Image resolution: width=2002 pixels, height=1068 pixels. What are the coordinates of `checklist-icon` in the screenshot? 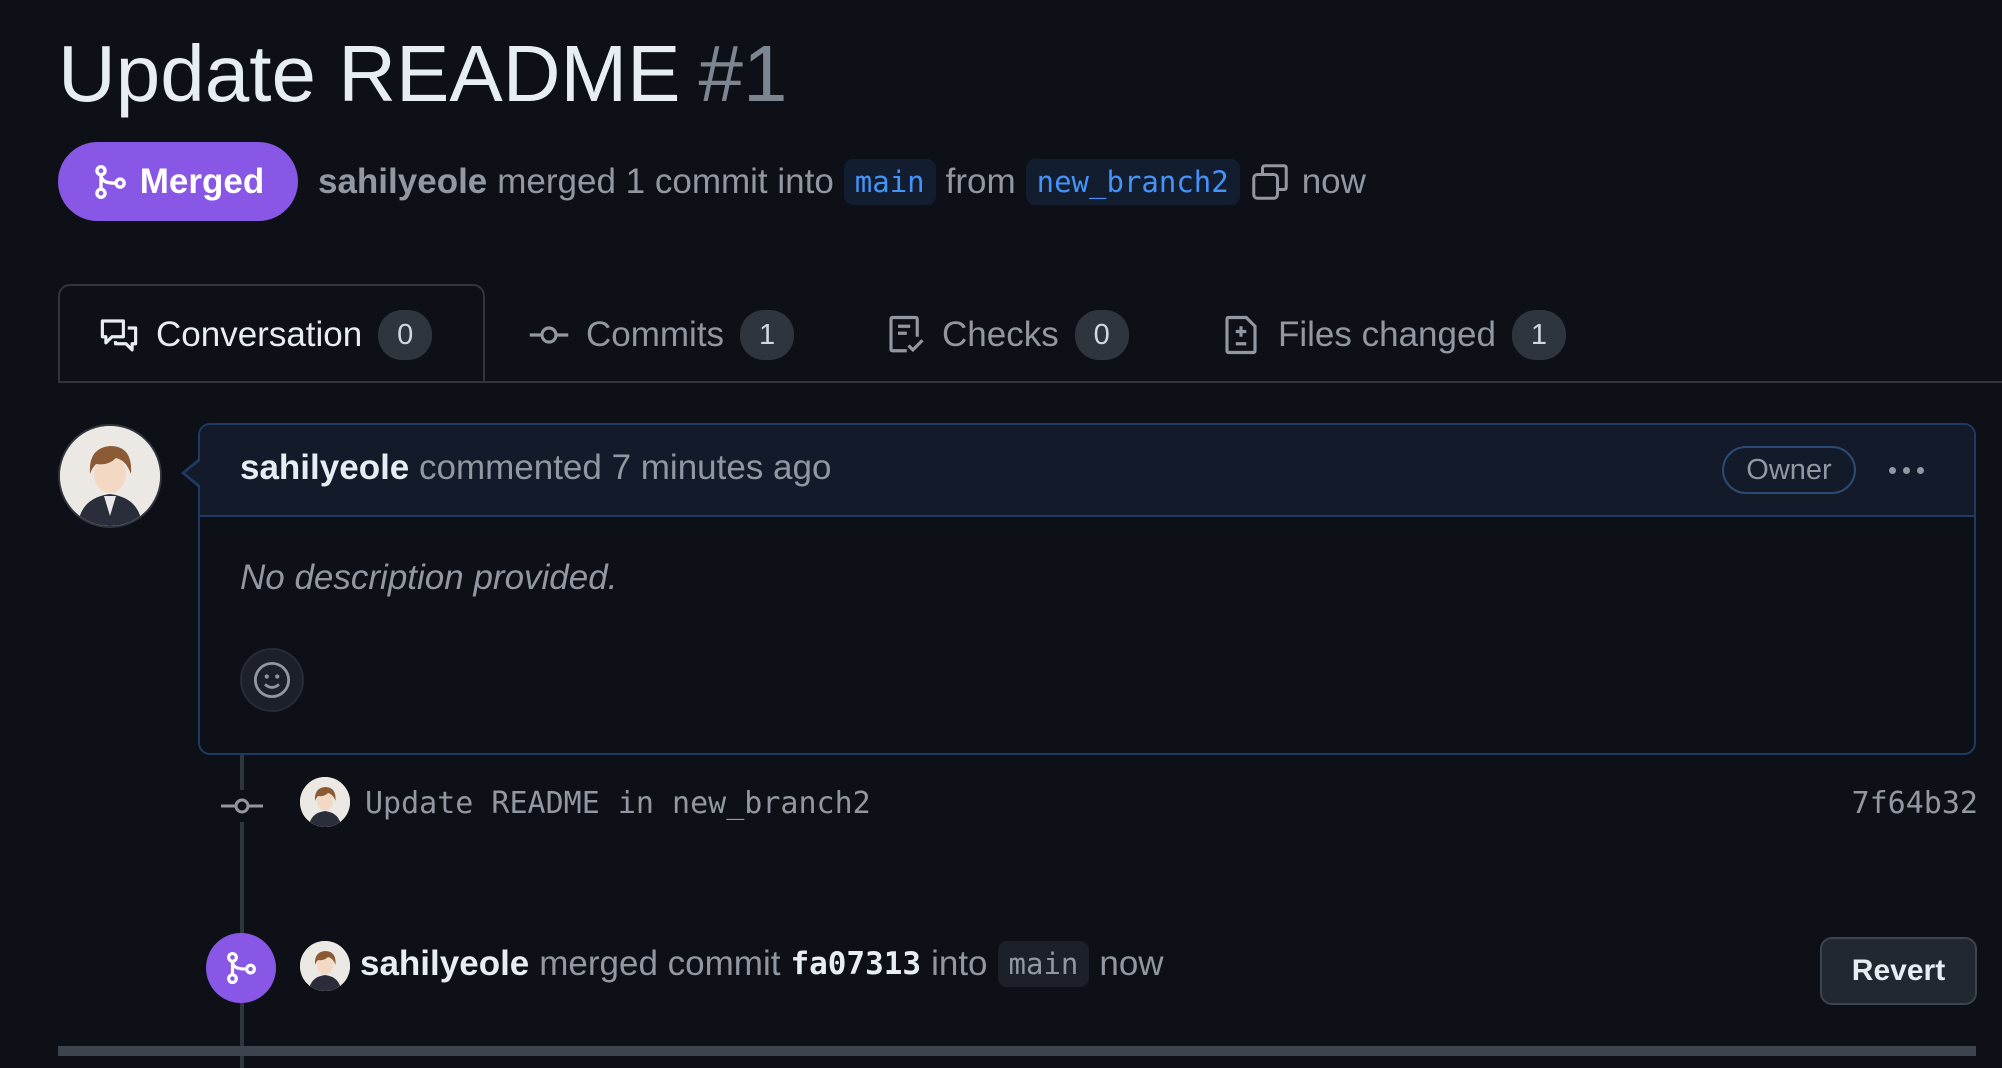 It's located at (906, 334).